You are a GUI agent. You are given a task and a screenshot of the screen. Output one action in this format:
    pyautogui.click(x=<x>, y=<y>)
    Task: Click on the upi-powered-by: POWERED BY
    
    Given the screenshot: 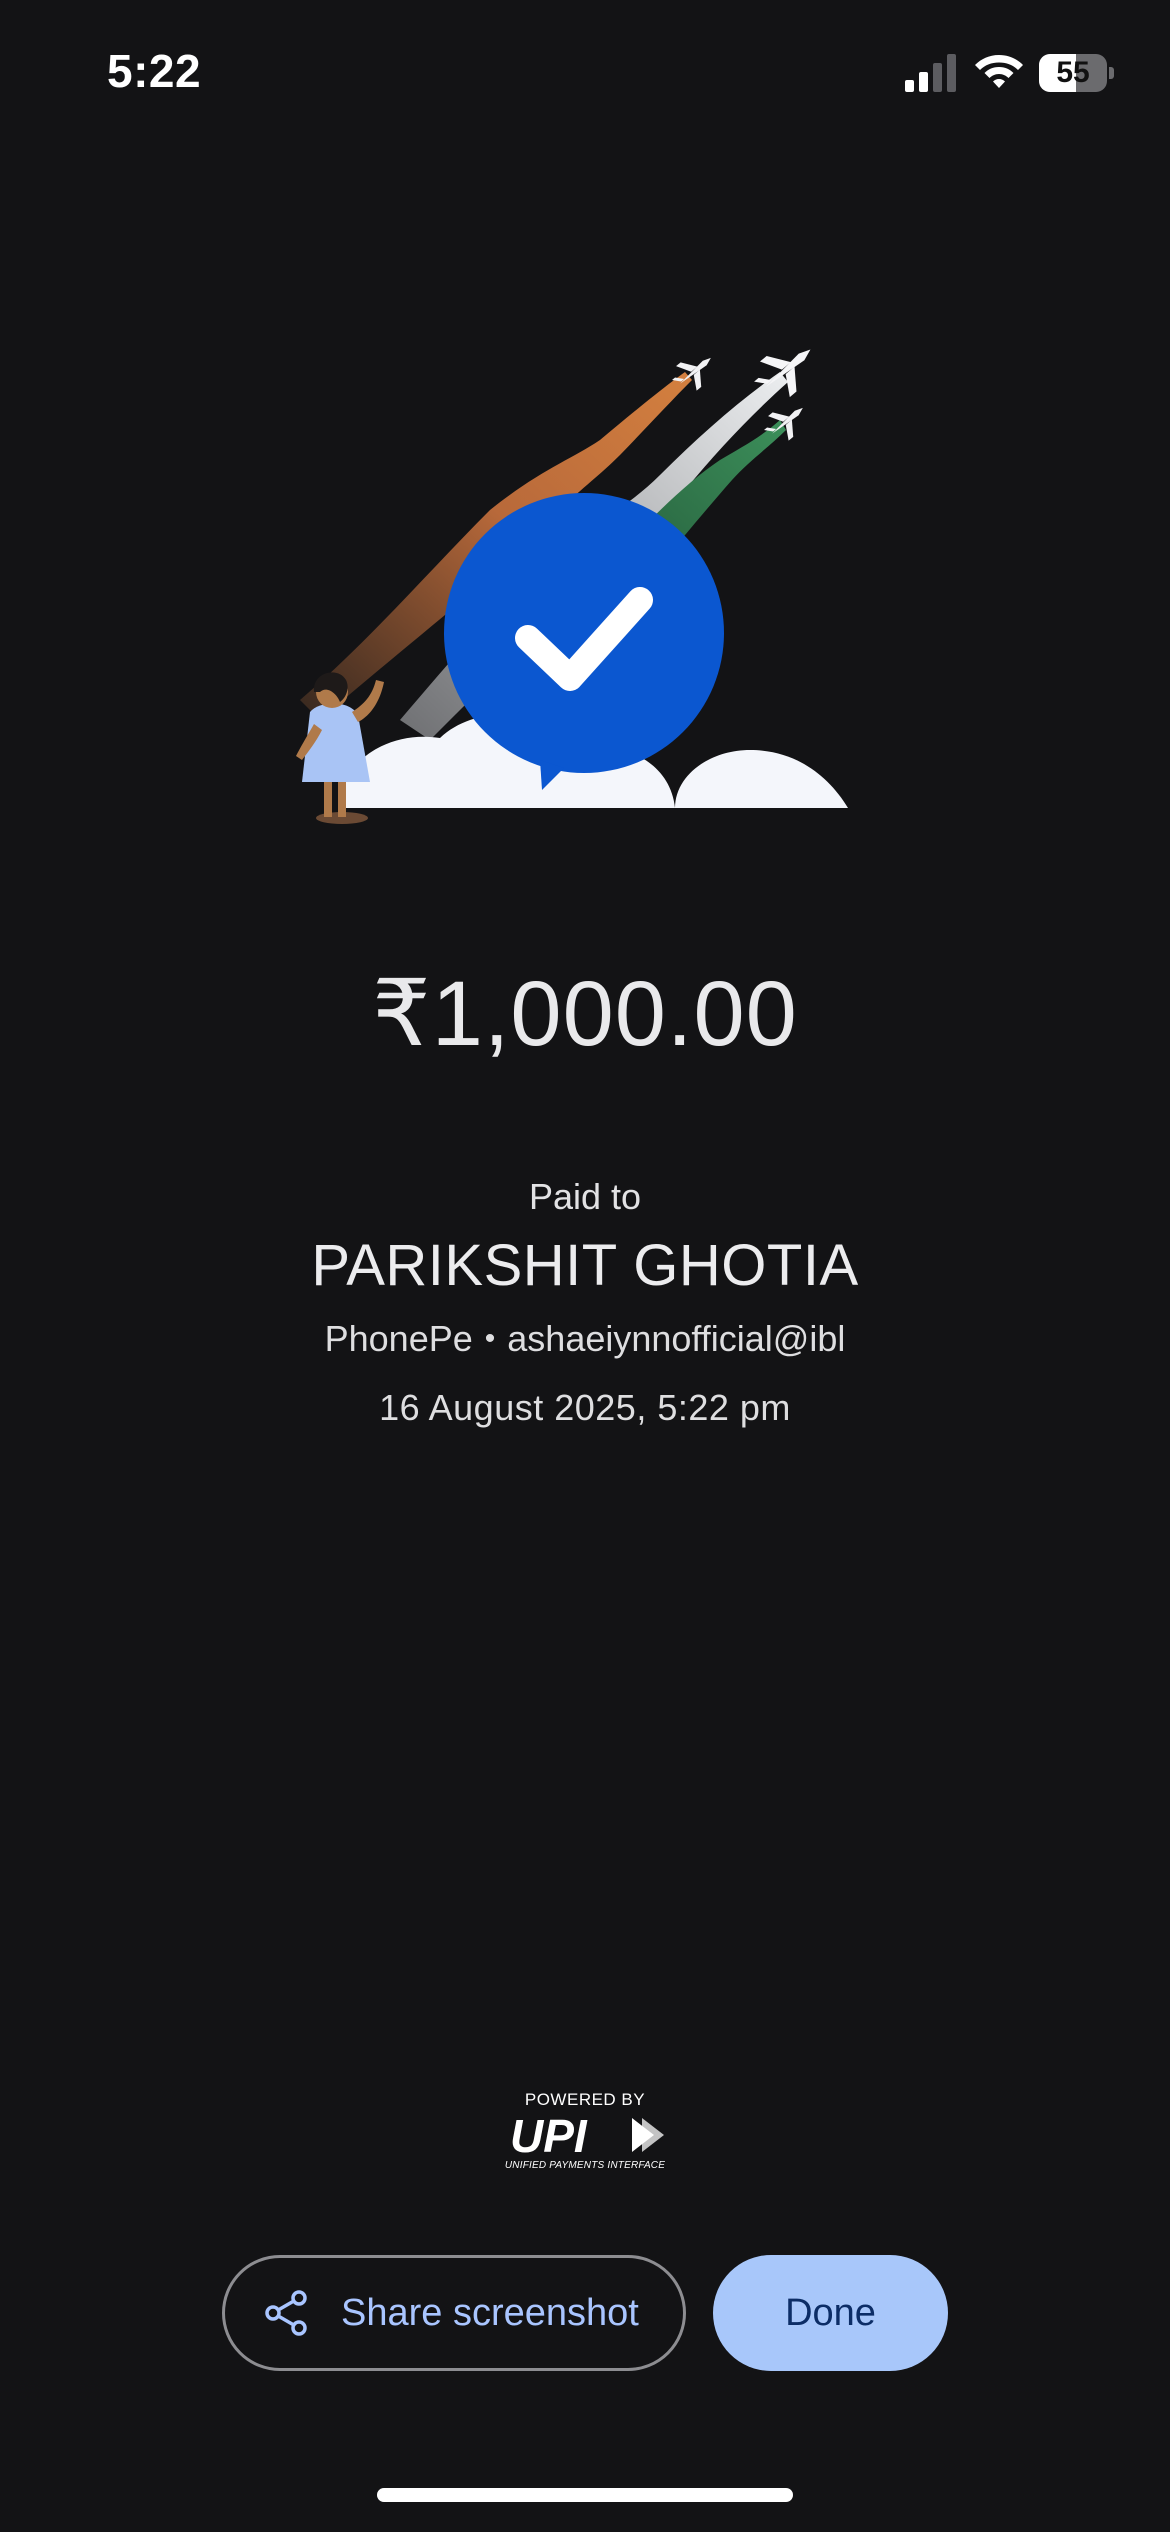 What is the action you would take?
    pyautogui.click(x=585, y=2099)
    